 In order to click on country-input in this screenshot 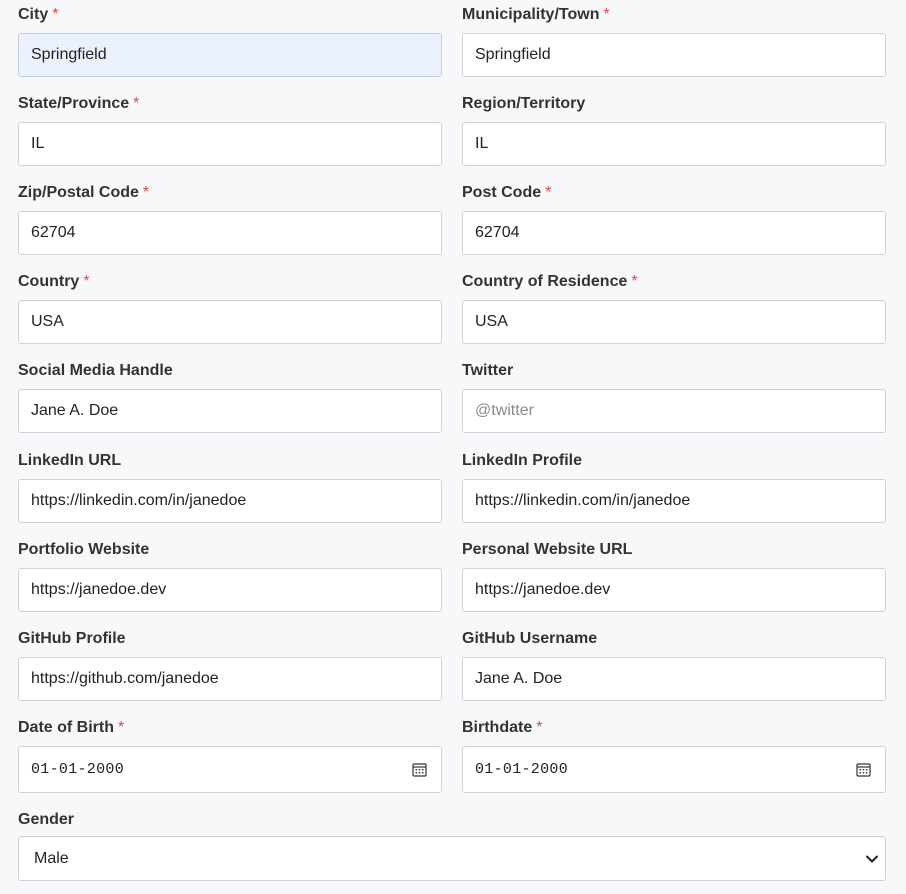, I will do `click(230, 322)`.